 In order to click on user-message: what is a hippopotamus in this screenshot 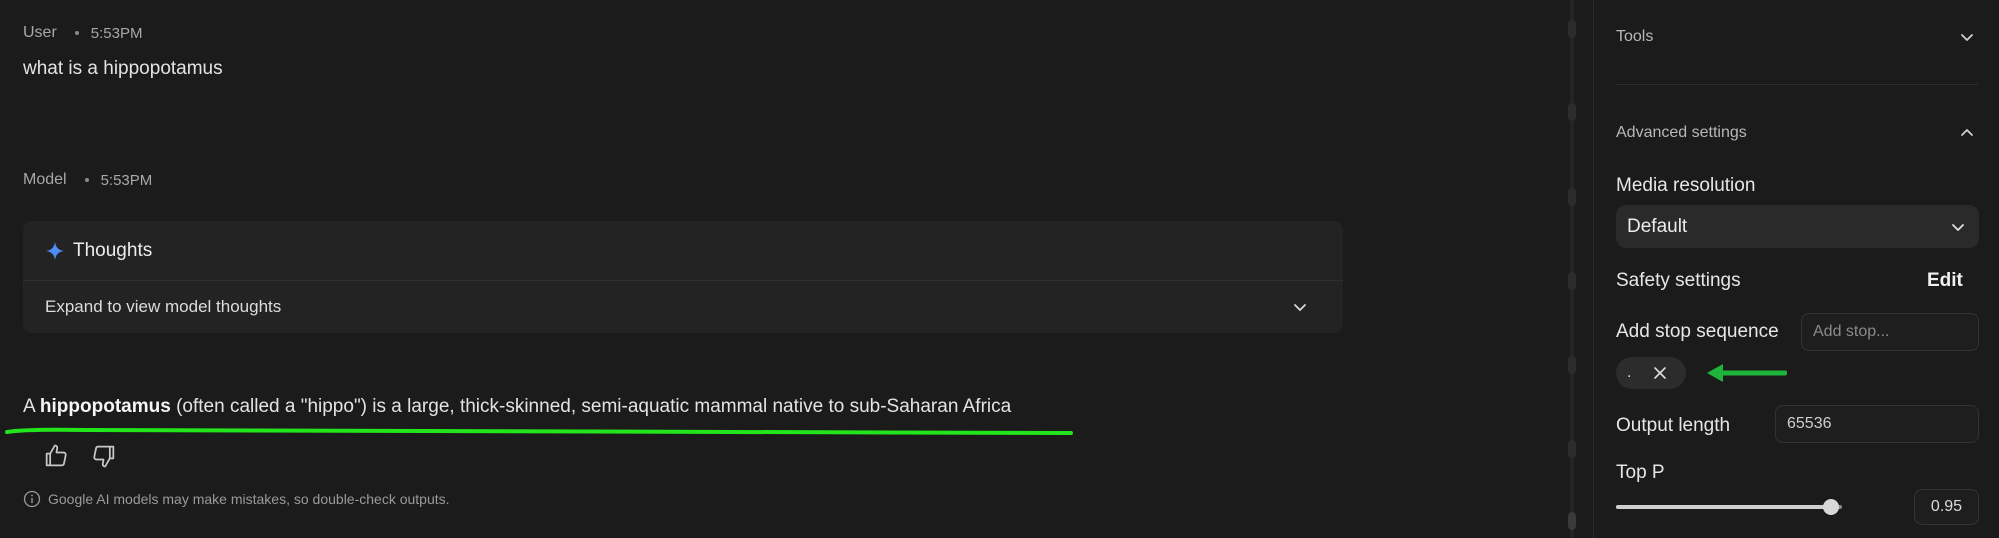, I will do `click(123, 68)`.